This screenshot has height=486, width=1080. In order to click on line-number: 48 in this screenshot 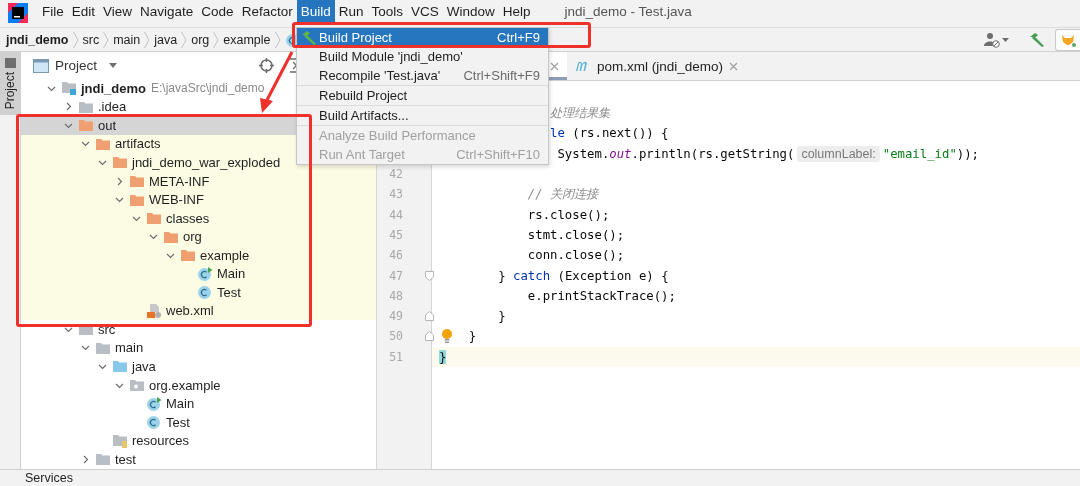, I will do `click(395, 295)`.